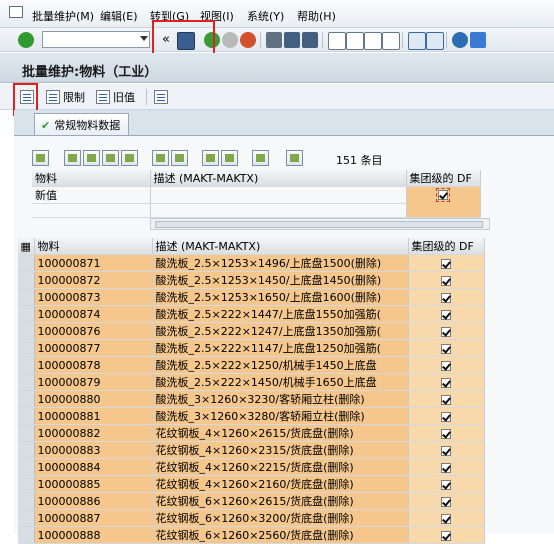  Describe the element at coordinates (119, 16) in the screenshot. I see `menu-edit: 编辑(E)` at that location.